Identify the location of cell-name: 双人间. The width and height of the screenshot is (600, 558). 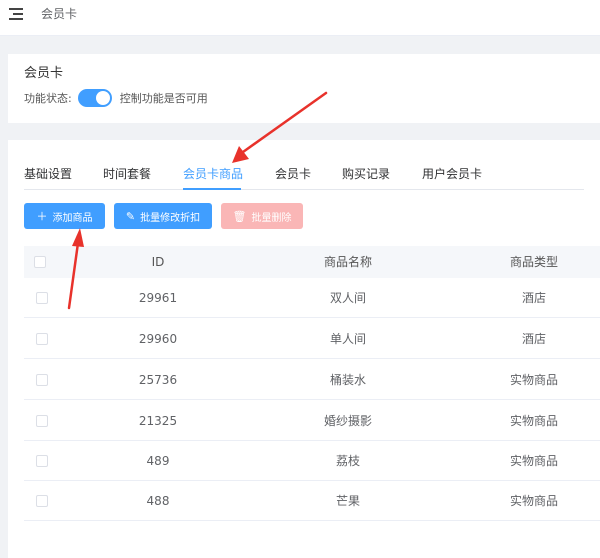
(348, 298).